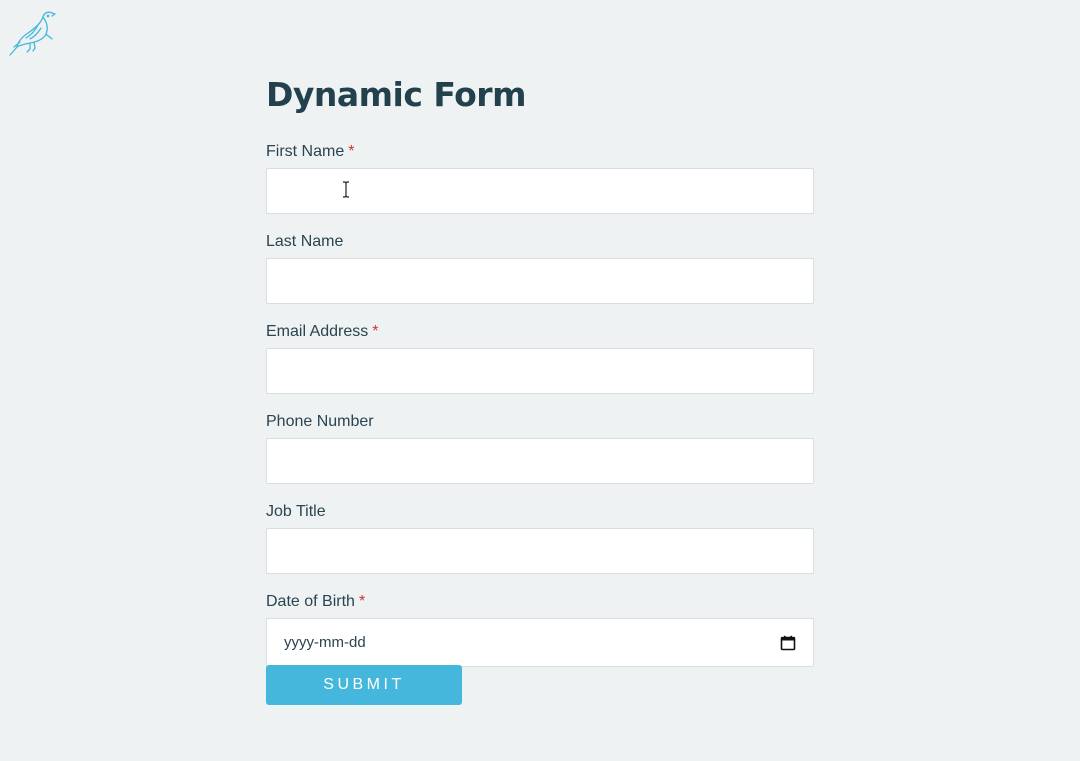 This screenshot has width=1080, height=761. I want to click on first-name-input, so click(540, 191).